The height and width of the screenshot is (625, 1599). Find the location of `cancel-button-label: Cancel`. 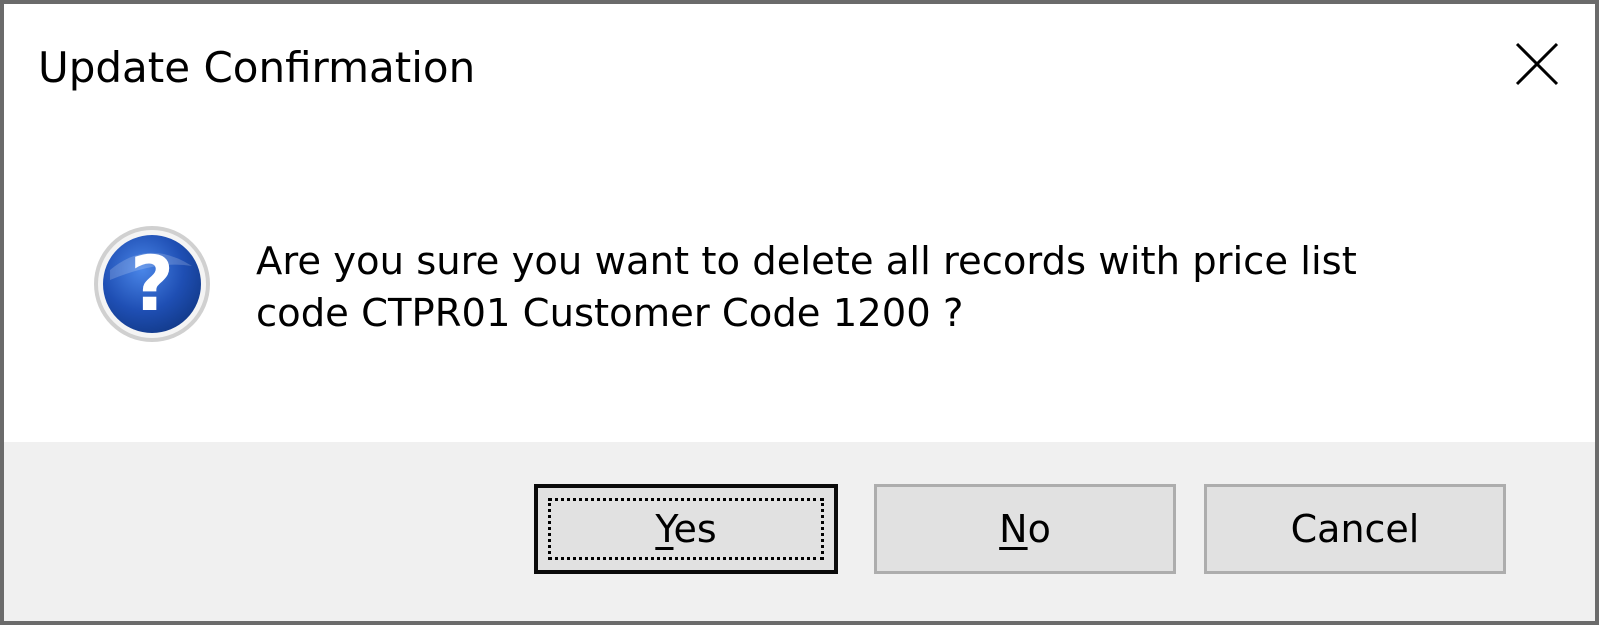

cancel-button-label: Cancel is located at coordinates (1355, 529).